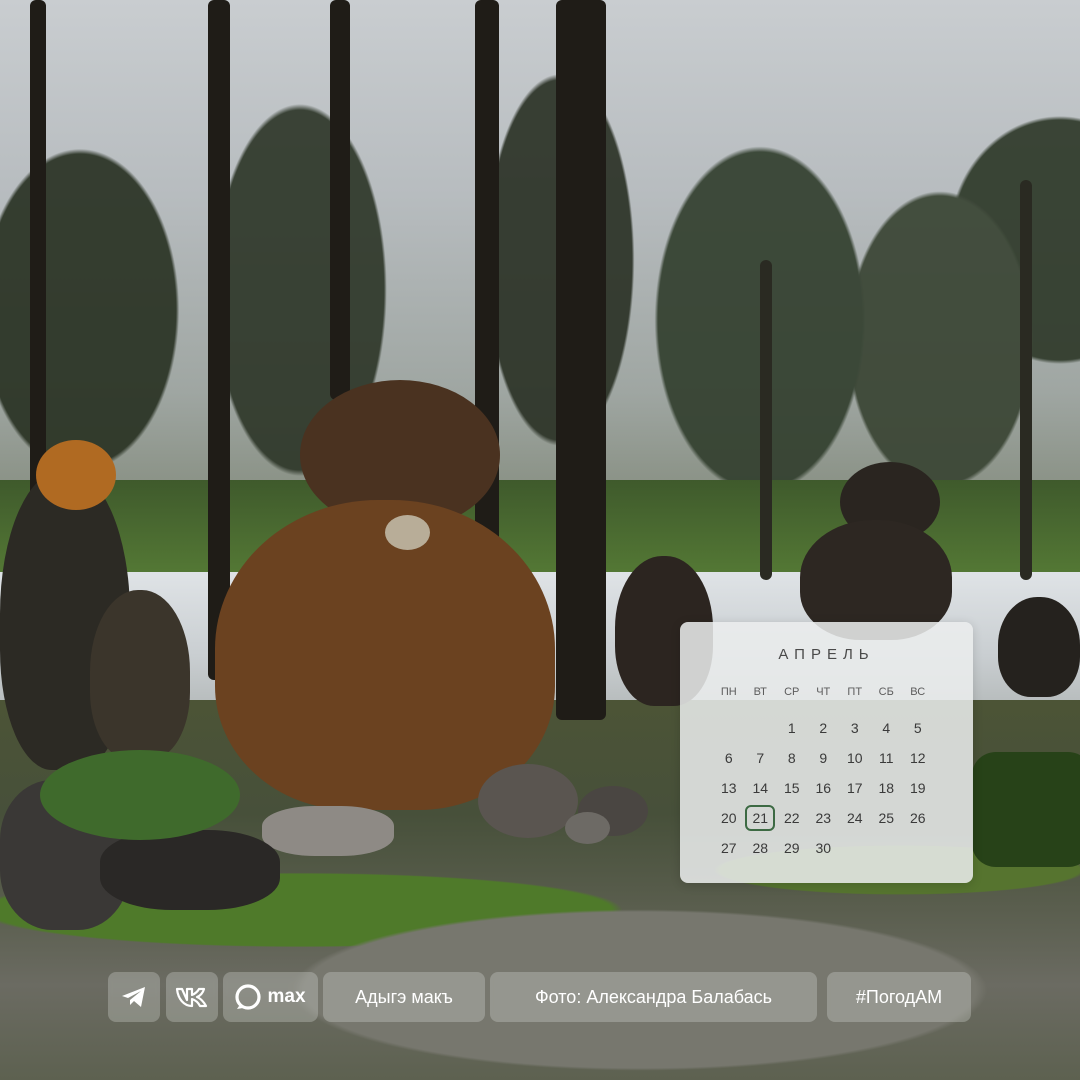 The image size is (1080, 1080). What do you see at coordinates (792, 728) in the screenshot?
I see `calendar-day: 1` at bounding box center [792, 728].